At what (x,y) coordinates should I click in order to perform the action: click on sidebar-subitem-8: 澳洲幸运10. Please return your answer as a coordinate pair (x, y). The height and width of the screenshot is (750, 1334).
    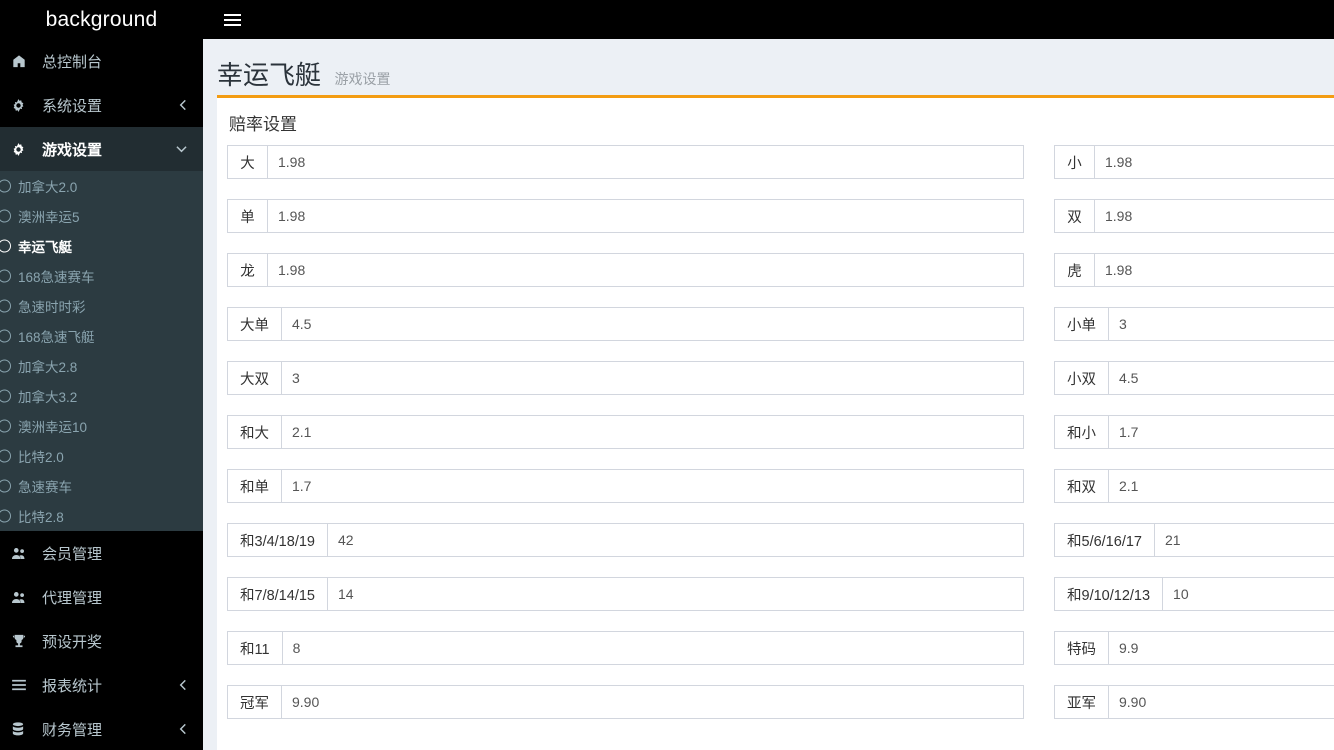
    Looking at the image, I should click on (101, 426).